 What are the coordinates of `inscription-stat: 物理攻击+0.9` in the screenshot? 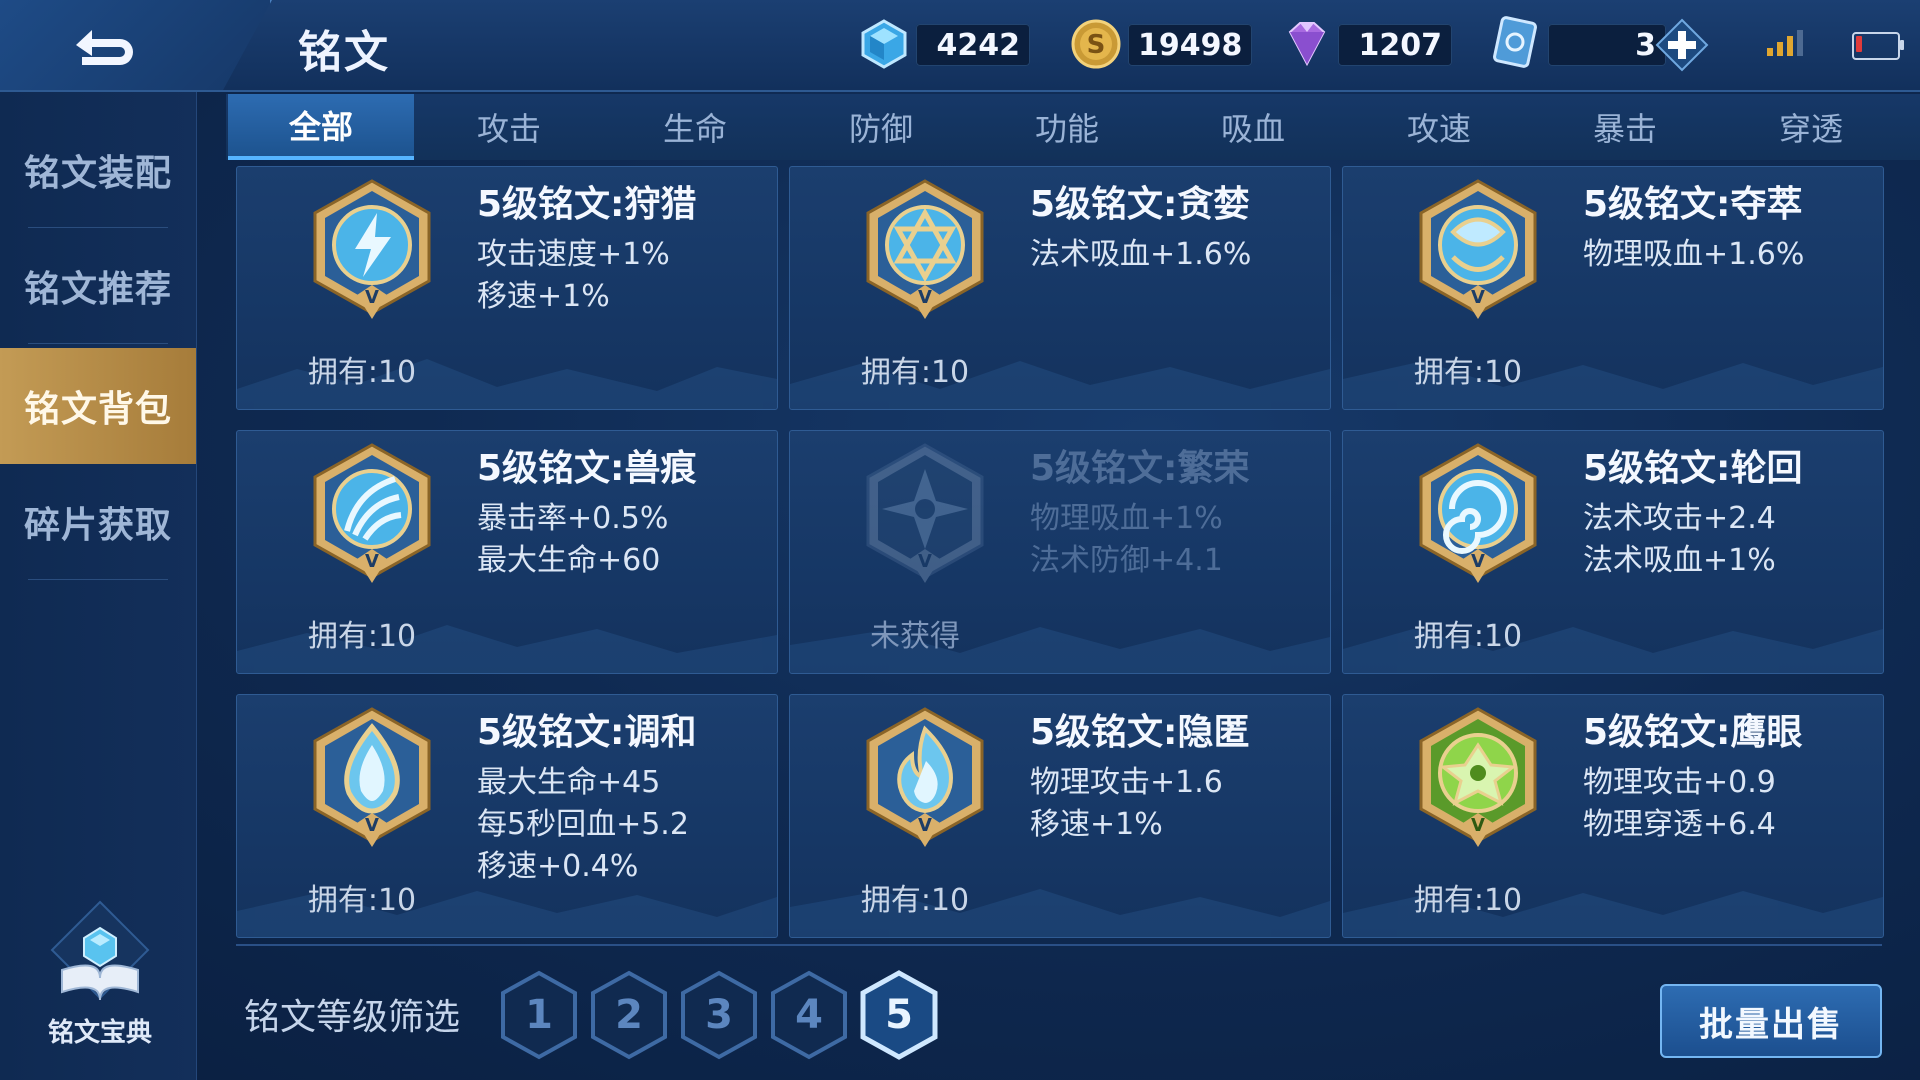 It's located at (1679, 782).